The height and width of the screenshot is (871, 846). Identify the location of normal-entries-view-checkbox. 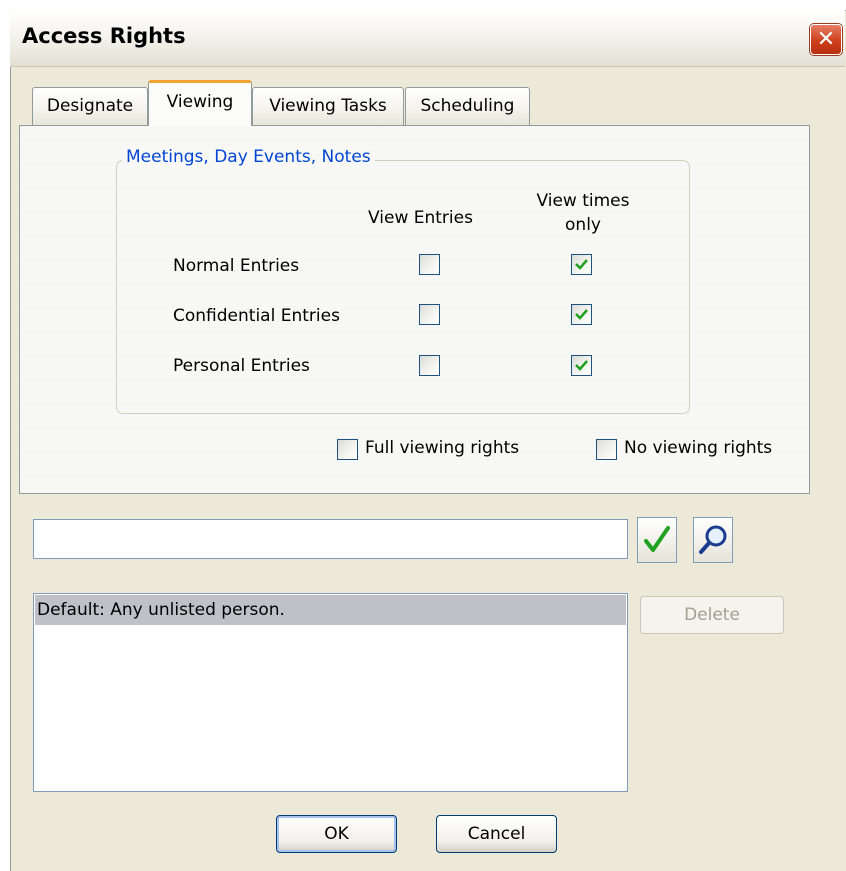
(429, 264).